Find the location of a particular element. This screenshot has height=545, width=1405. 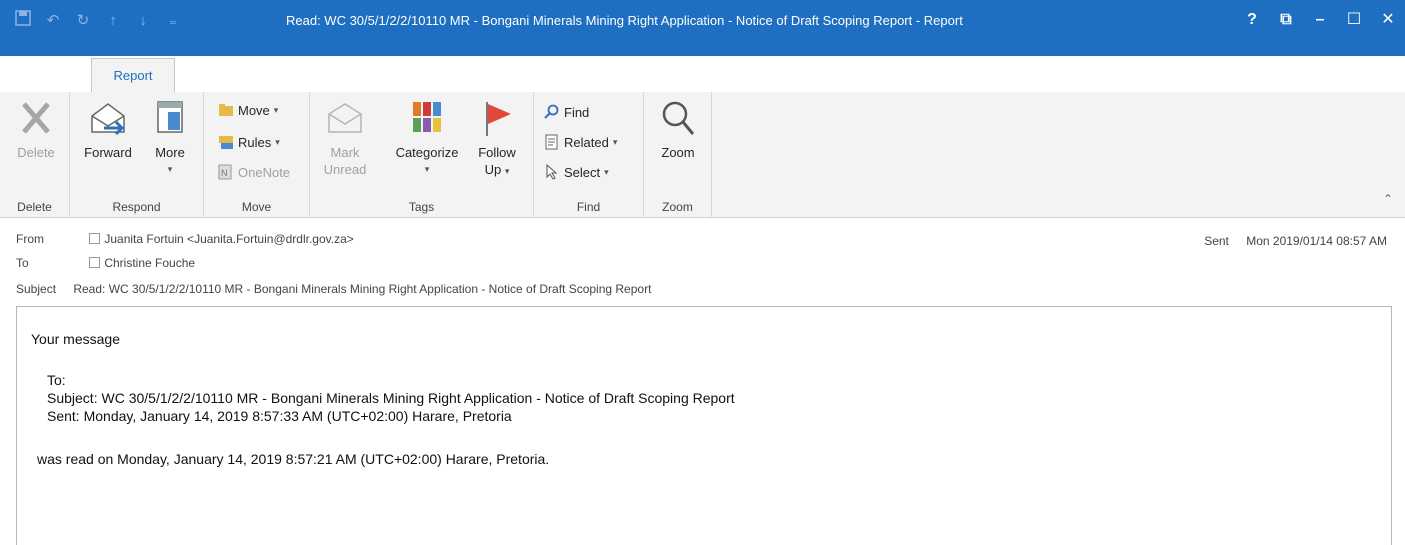

delete-button: Delete is located at coordinates (36, 129).